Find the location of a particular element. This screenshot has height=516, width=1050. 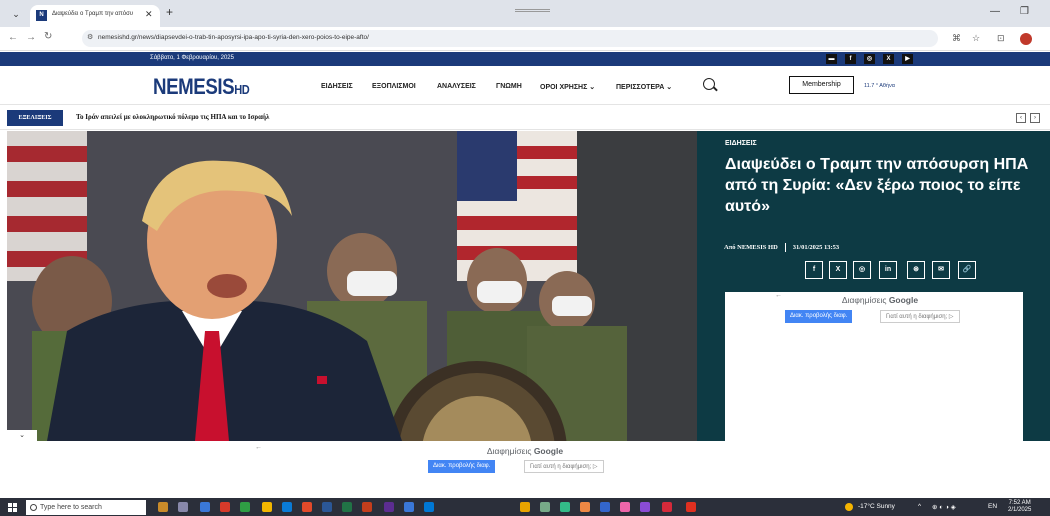

profile-avatar is located at coordinates (1026, 39).